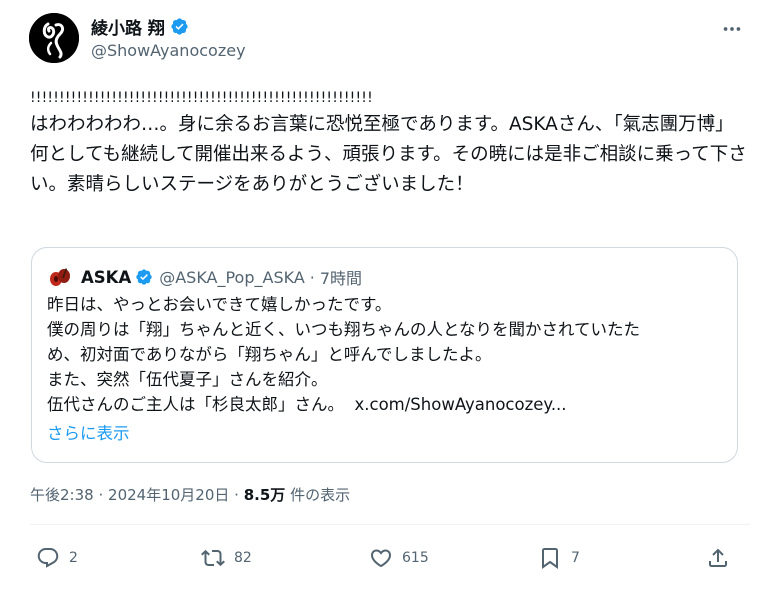  Describe the element at coordinates (168, 495) in the screenshot. I see `tweet-date: 2024年10月20日` at that location.